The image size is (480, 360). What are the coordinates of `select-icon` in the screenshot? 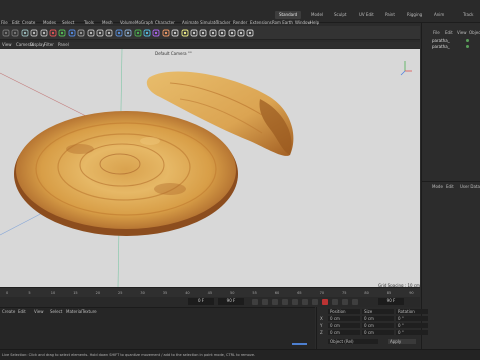 It's located at (232, 33).